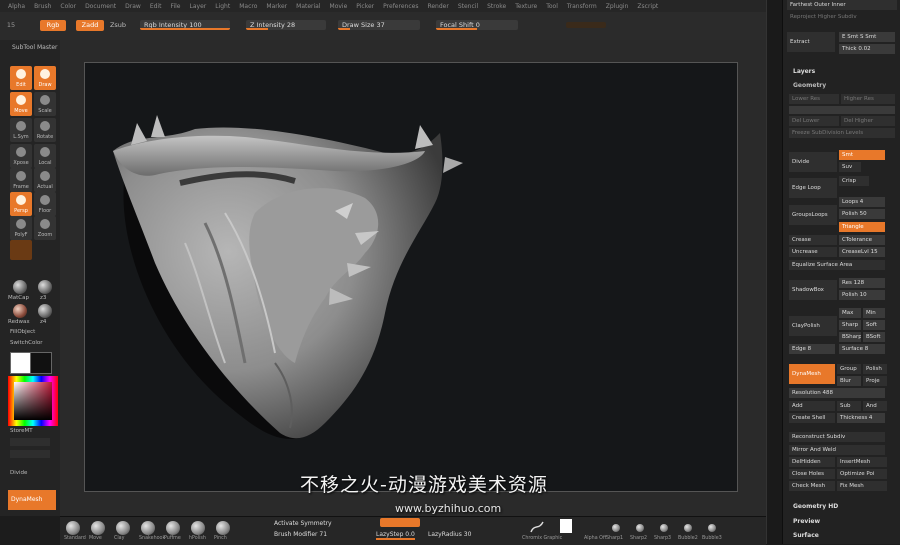  I want to click on menu-file: File, so click(175, 6).